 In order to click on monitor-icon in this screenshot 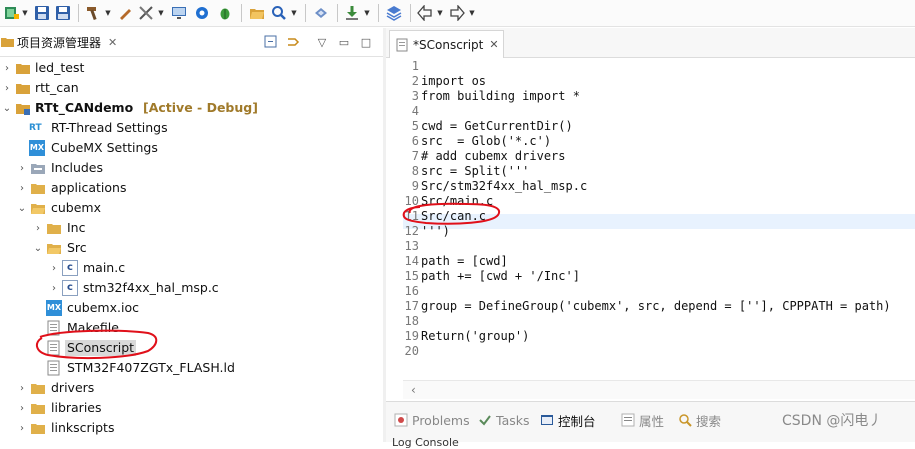, I will do `click(179, 13)`.